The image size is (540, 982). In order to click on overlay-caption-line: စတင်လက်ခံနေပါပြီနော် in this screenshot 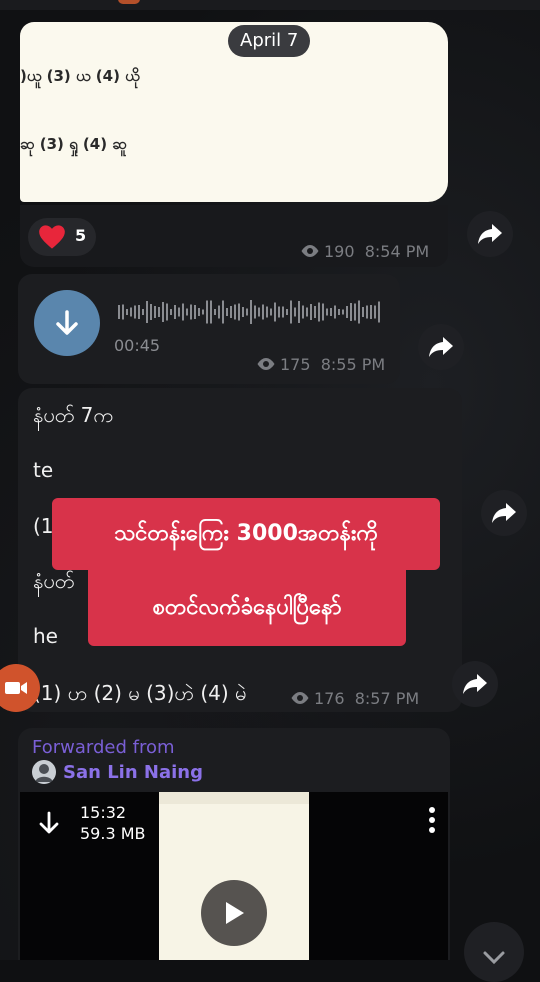, I will do `click(247, 608)`.